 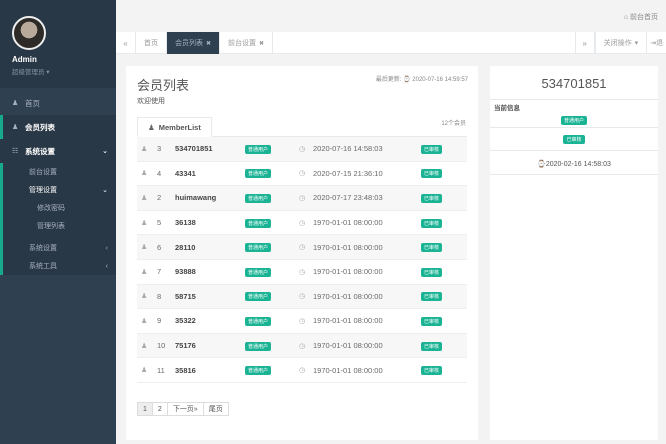 I want to click on sidebar-item-system-tools: 系统工具 ‹, so click(x=59, y=266).